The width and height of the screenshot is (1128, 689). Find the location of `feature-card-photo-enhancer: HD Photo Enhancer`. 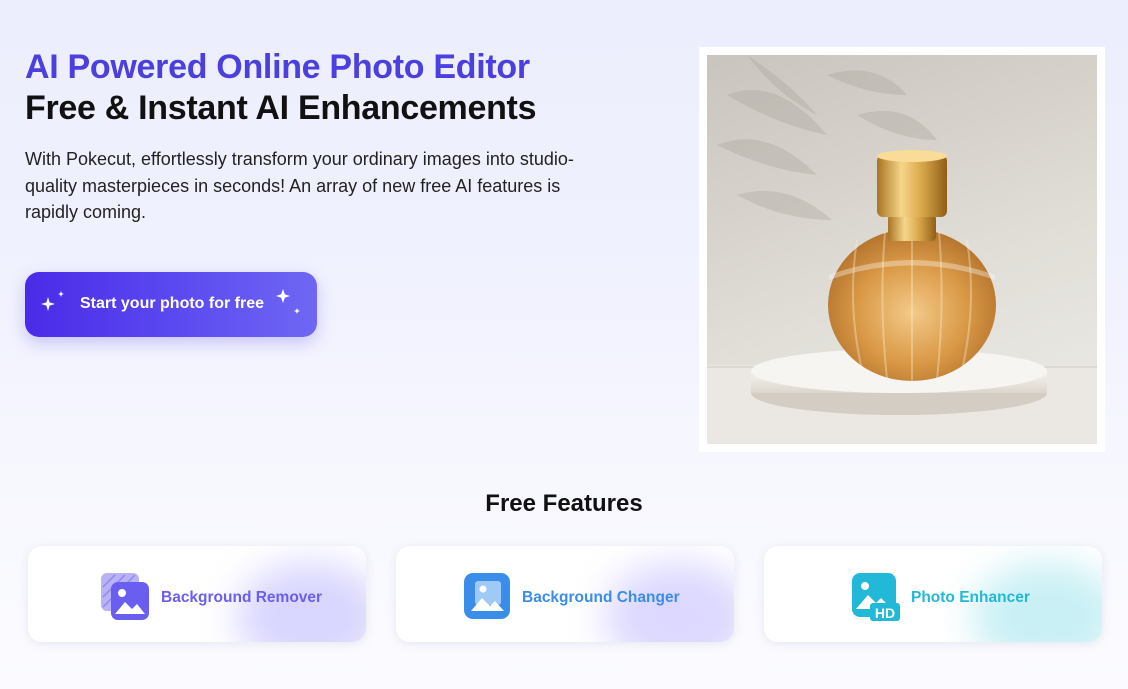

feature-card-photo-enhancer: HD Photo Enhancer is located at coordinates (933, 594).